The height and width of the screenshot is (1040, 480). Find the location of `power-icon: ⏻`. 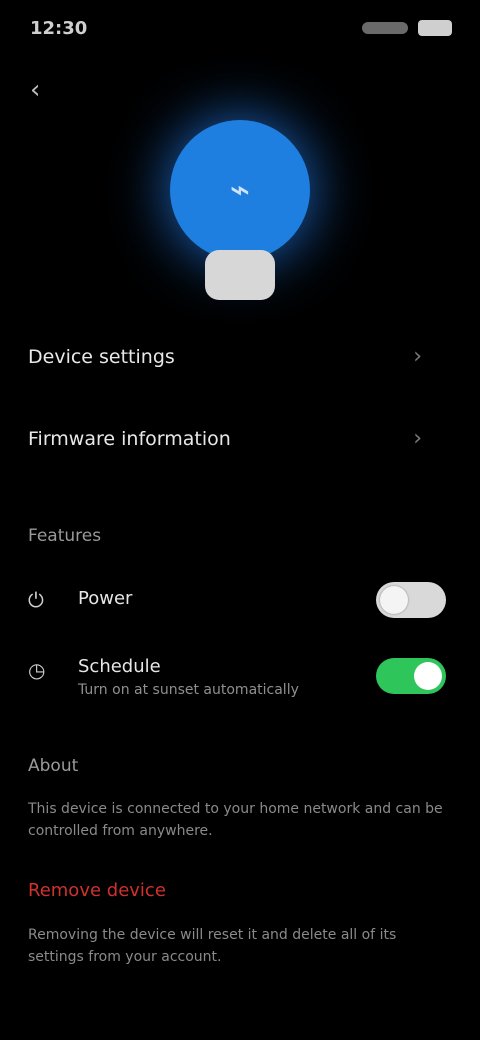

power-icon: ⏻ is located at coordinates (36, 600).